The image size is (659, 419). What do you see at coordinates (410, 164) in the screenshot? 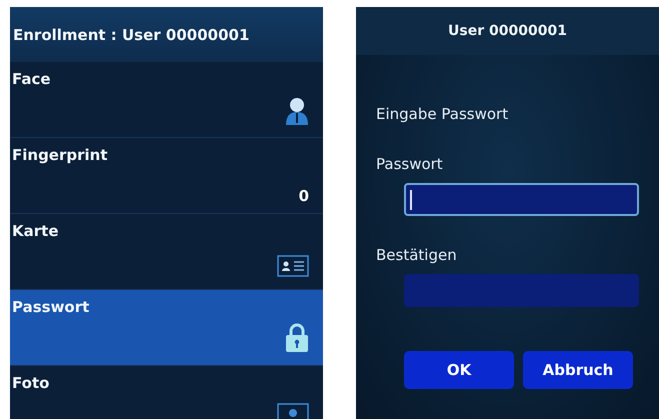
I see `field-label: Passwort` at bounding box center [410, 164].